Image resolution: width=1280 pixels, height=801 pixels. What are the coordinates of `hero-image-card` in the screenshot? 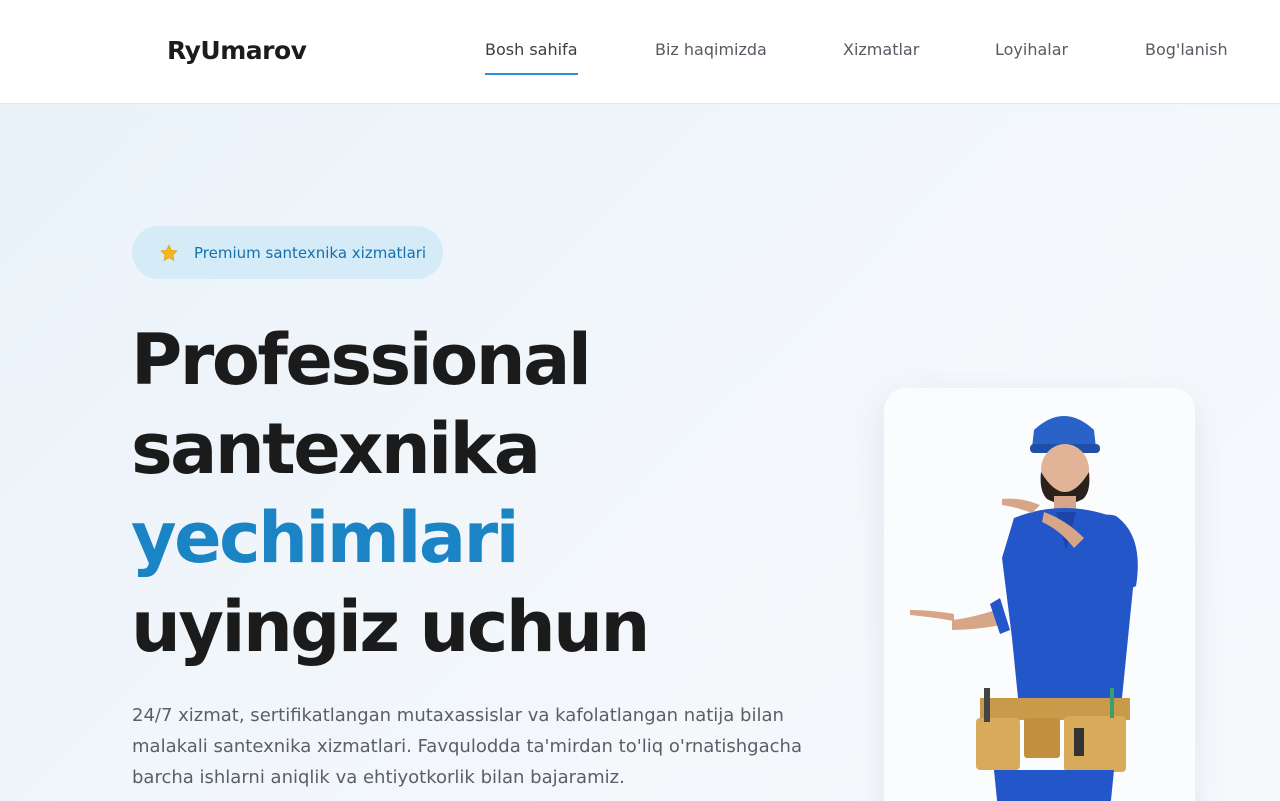 It's located at (1039, 594).